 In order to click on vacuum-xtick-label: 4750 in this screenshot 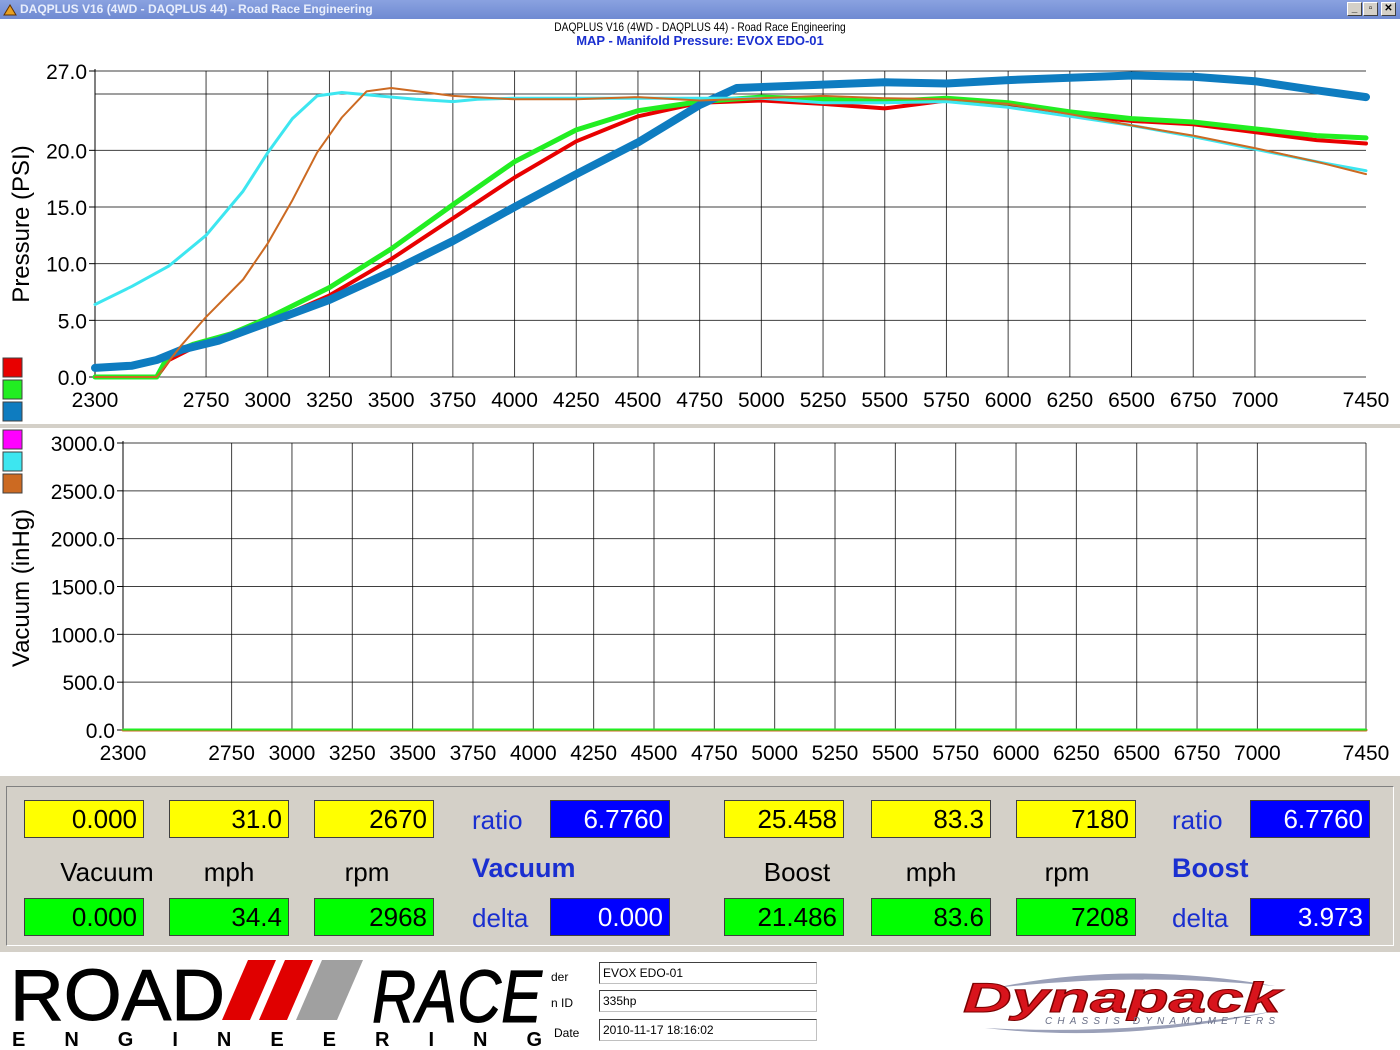, I will do `click(714, 753)`.